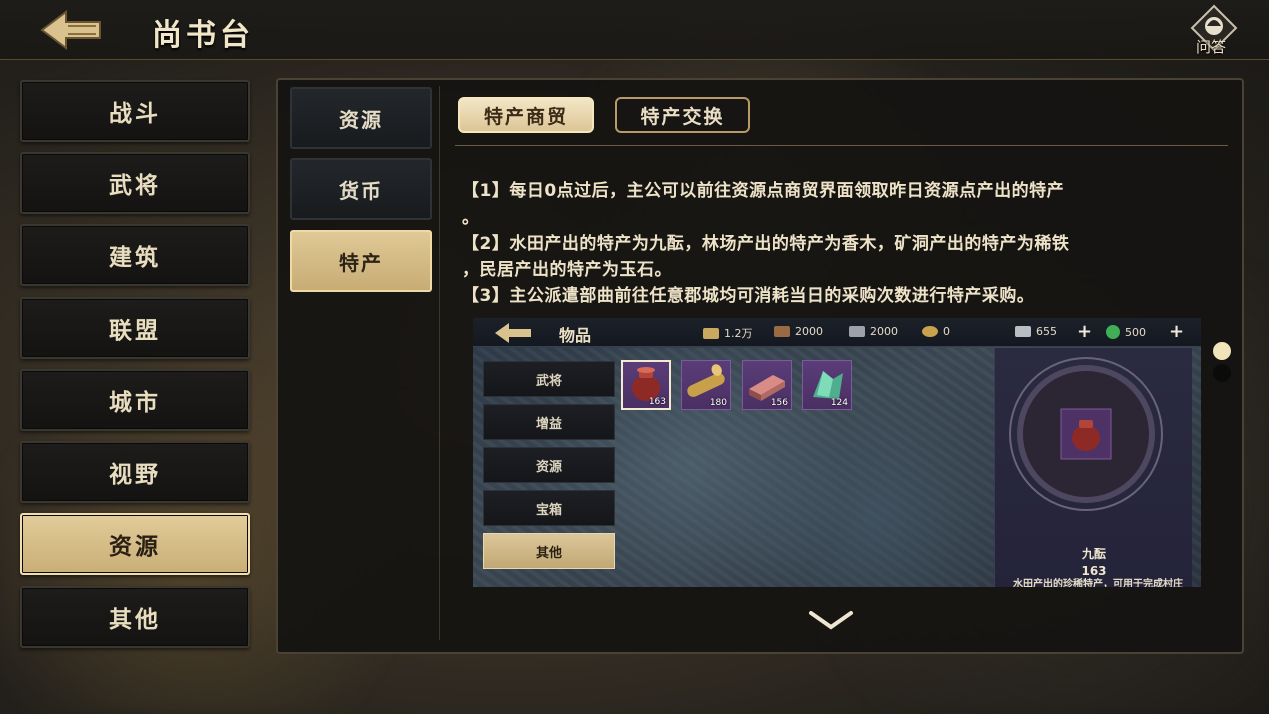 This screenshot has height=714, width=1269. Describe the element at coordinates (513, 333) in the screenshot. I see `screenshot-back-arrow-icon` at that location.